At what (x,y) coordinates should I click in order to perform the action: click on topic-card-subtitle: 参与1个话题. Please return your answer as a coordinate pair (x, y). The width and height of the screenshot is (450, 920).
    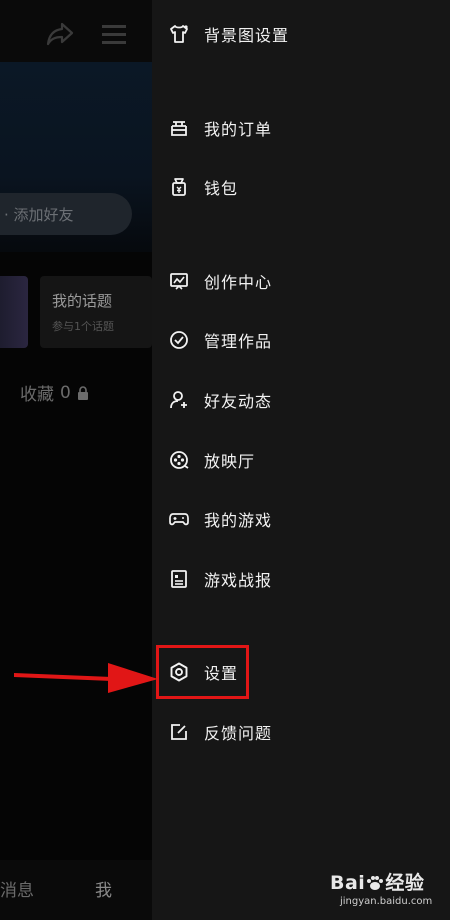
    Looking at the image, I should click on (83, 326).